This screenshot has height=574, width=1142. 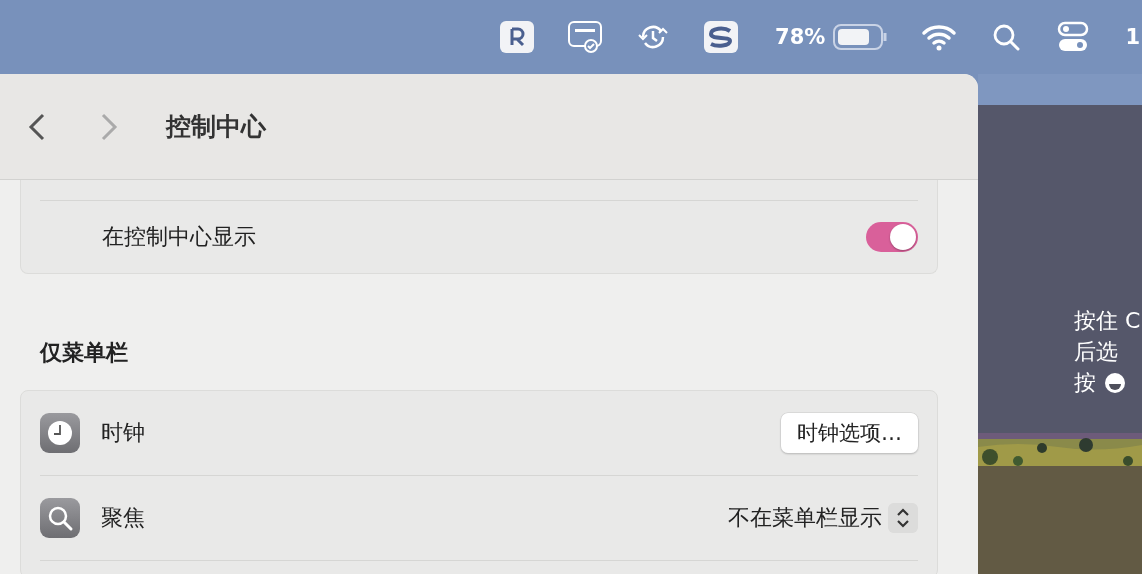 What do you see at coordinates (1115, 382) in the screenshot?
I see `smiley-icon` at bounding box center [1115, 382].